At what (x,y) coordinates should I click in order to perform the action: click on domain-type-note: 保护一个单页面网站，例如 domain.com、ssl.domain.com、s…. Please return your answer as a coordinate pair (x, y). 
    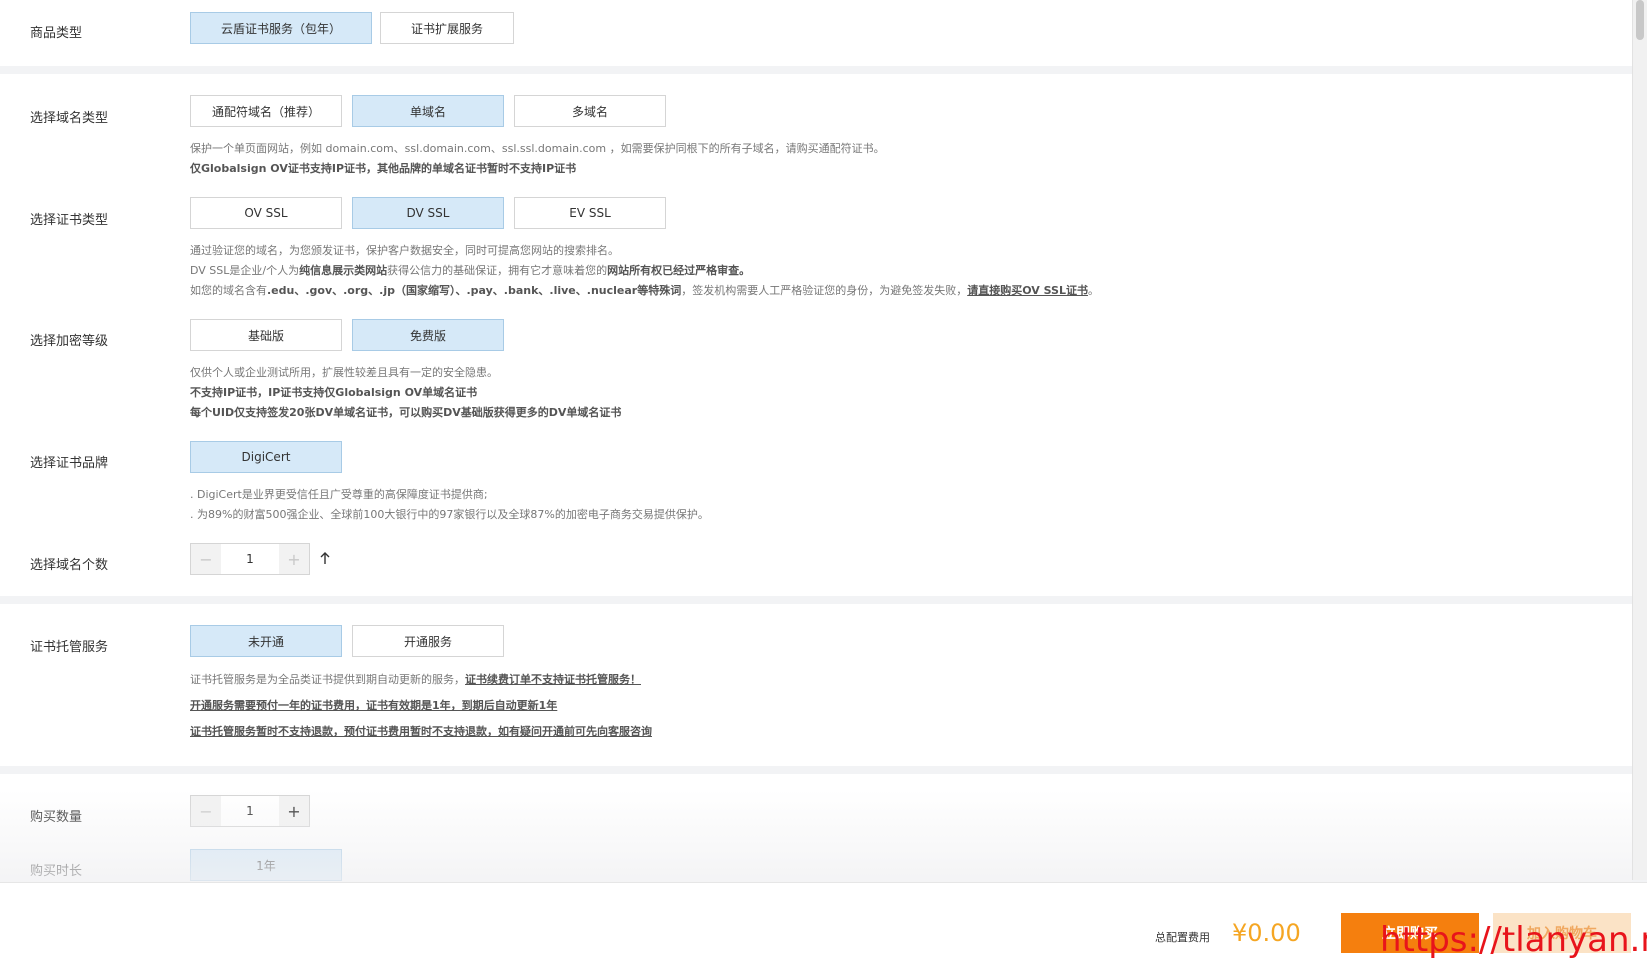
    Looking at the image, I should click on (537, 148).